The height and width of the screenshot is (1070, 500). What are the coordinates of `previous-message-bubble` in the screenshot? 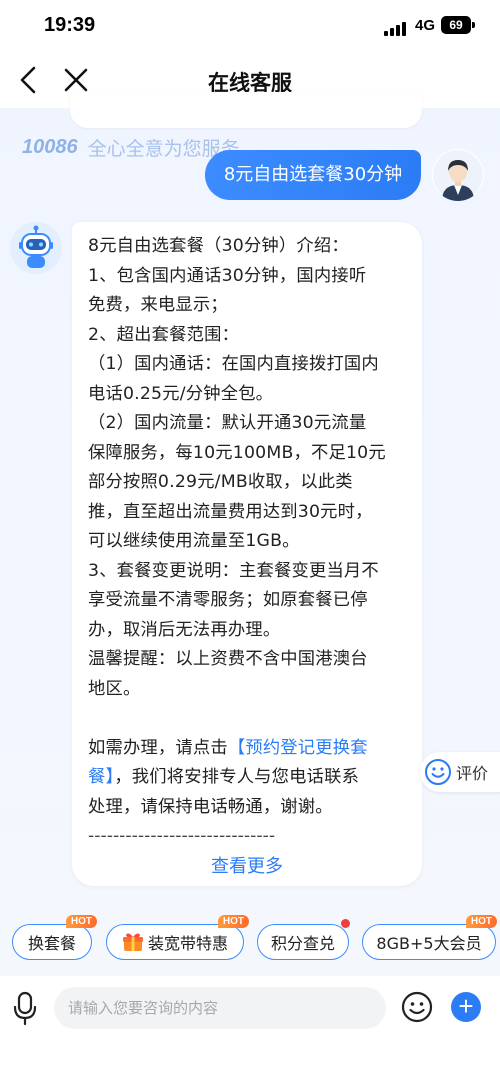 It's located at (246, 110).